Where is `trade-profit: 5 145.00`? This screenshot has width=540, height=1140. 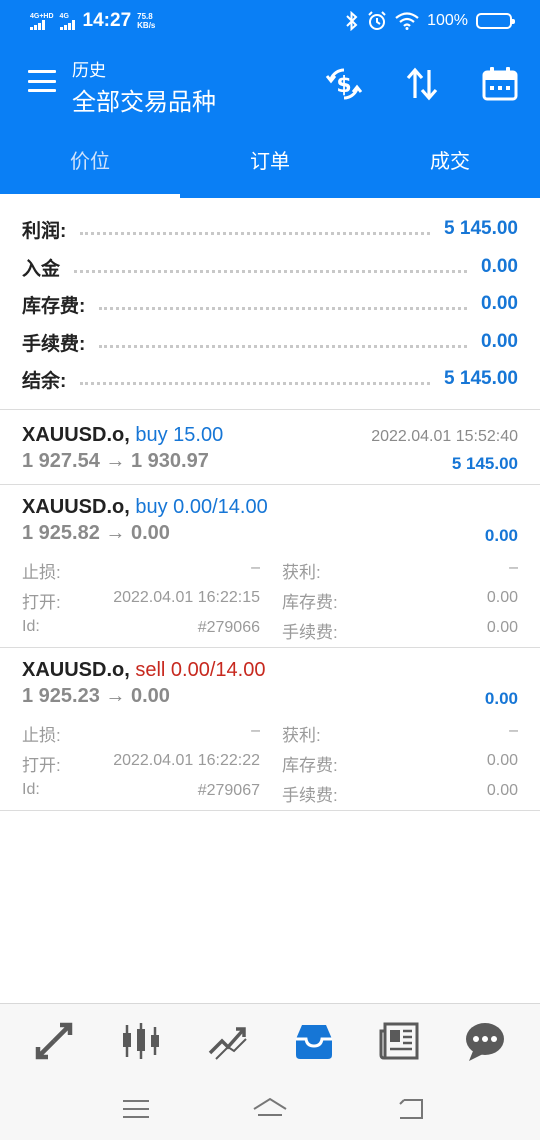
trade-profit: 5 145.00 is located at coordinates (484, 463).